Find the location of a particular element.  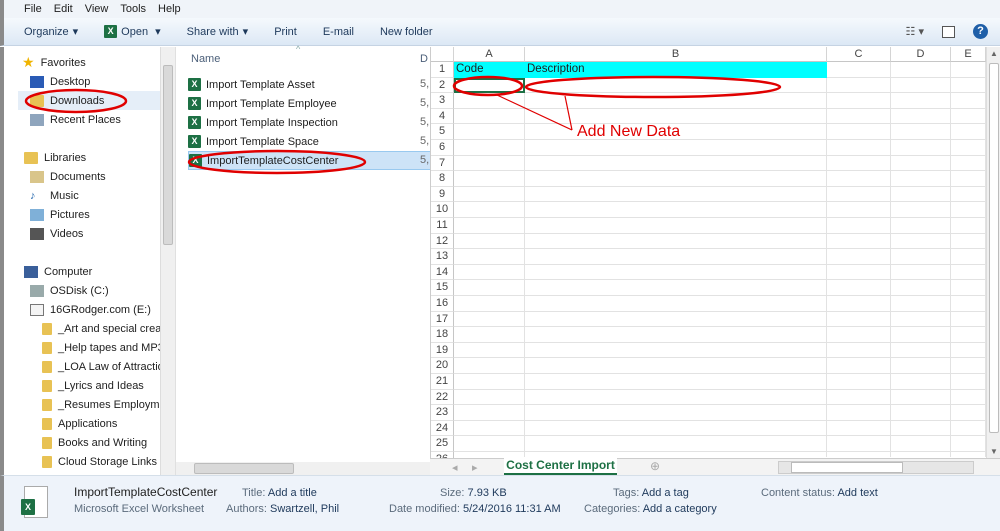

detail-date-modified: Date modified: 5/24/2016 11:31 AM is located at coordinates (475, 509).